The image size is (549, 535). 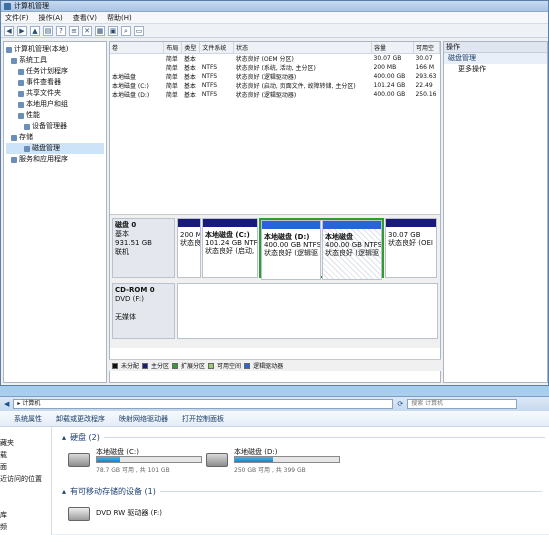 I want to click on legend-unallocated-swatch, so click(x=115, y=365).